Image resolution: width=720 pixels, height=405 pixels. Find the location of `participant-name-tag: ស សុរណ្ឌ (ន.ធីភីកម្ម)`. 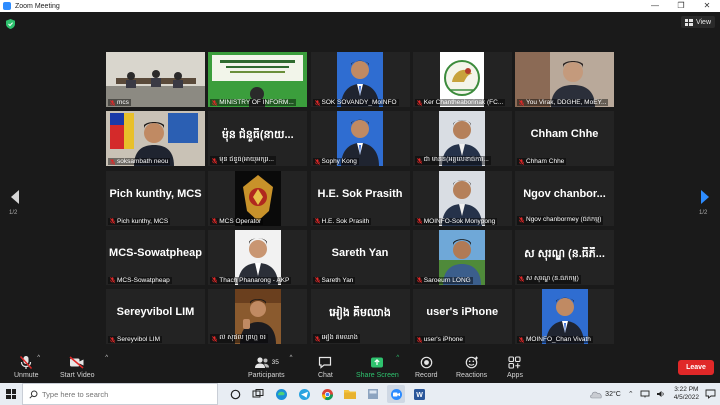

participant-name-tag: ស សុរណ្ឌ (ន.ធីភីកម្ម) is located at coordinates (549, 279).